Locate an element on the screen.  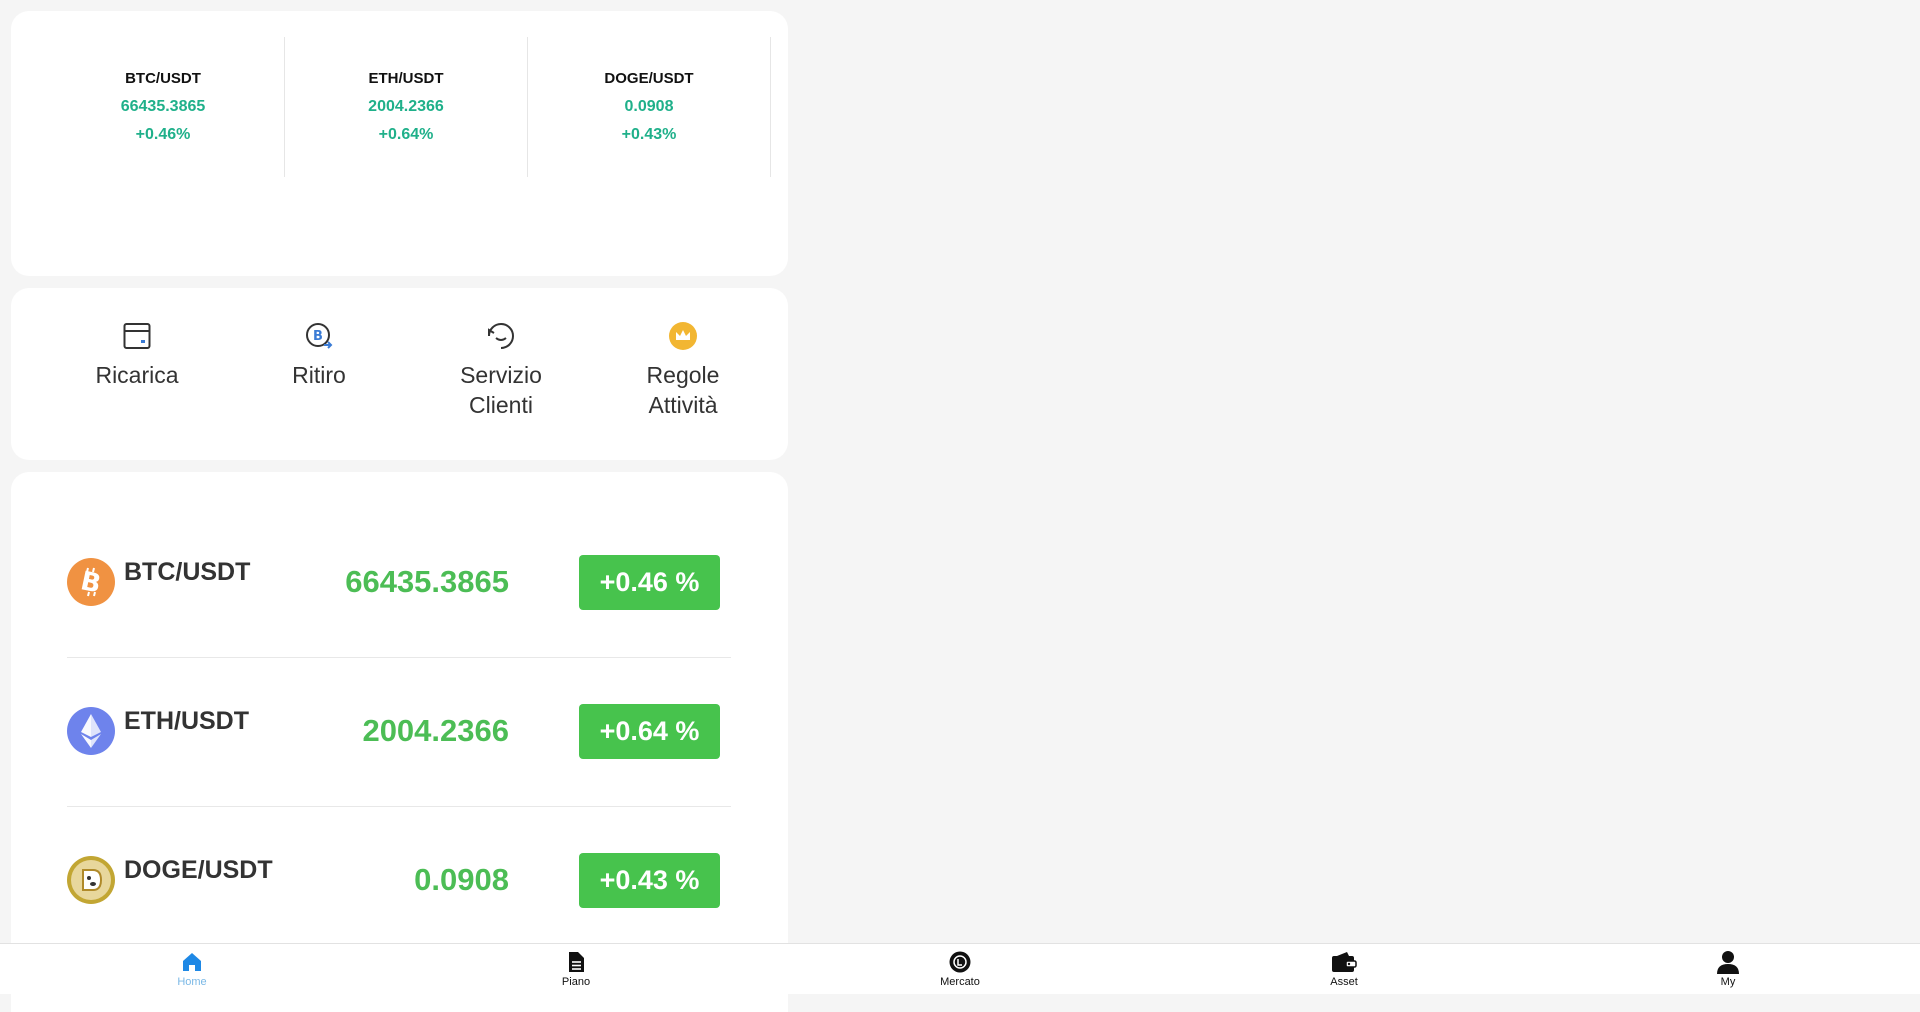
ticker-pair: ETH/USDT is located at coordinates (406, 78).